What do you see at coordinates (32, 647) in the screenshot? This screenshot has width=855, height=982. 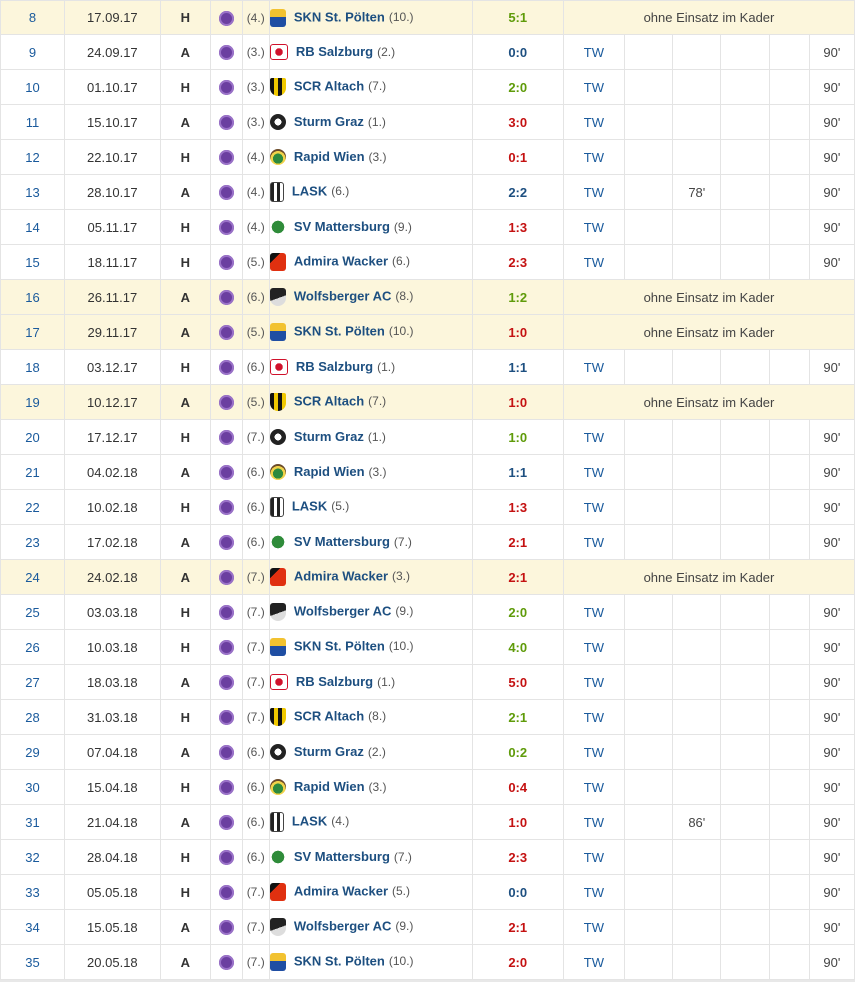 I see `matchday-link: 26` at bounding box center [32, 647].